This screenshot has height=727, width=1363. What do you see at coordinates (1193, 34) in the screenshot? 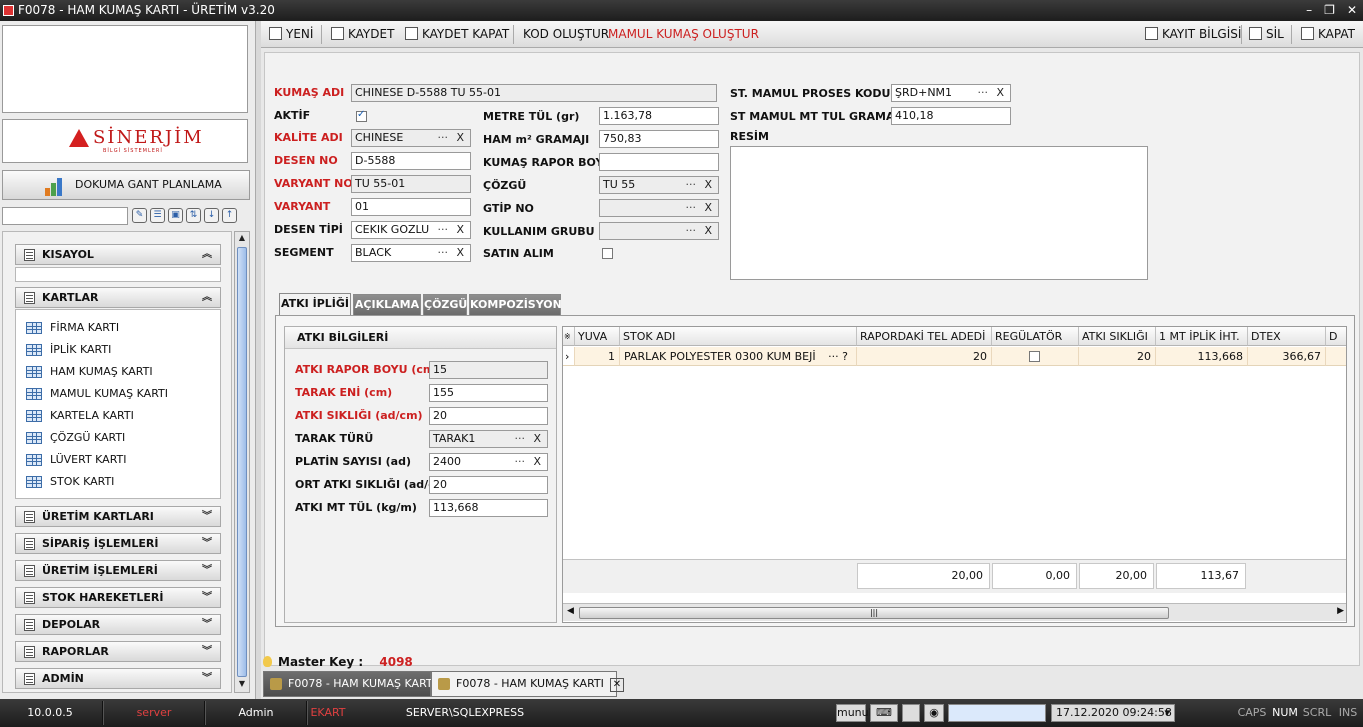
I see `record-info-button: KAYIT BİLGİSİ` at bounding box center [1193, 34].